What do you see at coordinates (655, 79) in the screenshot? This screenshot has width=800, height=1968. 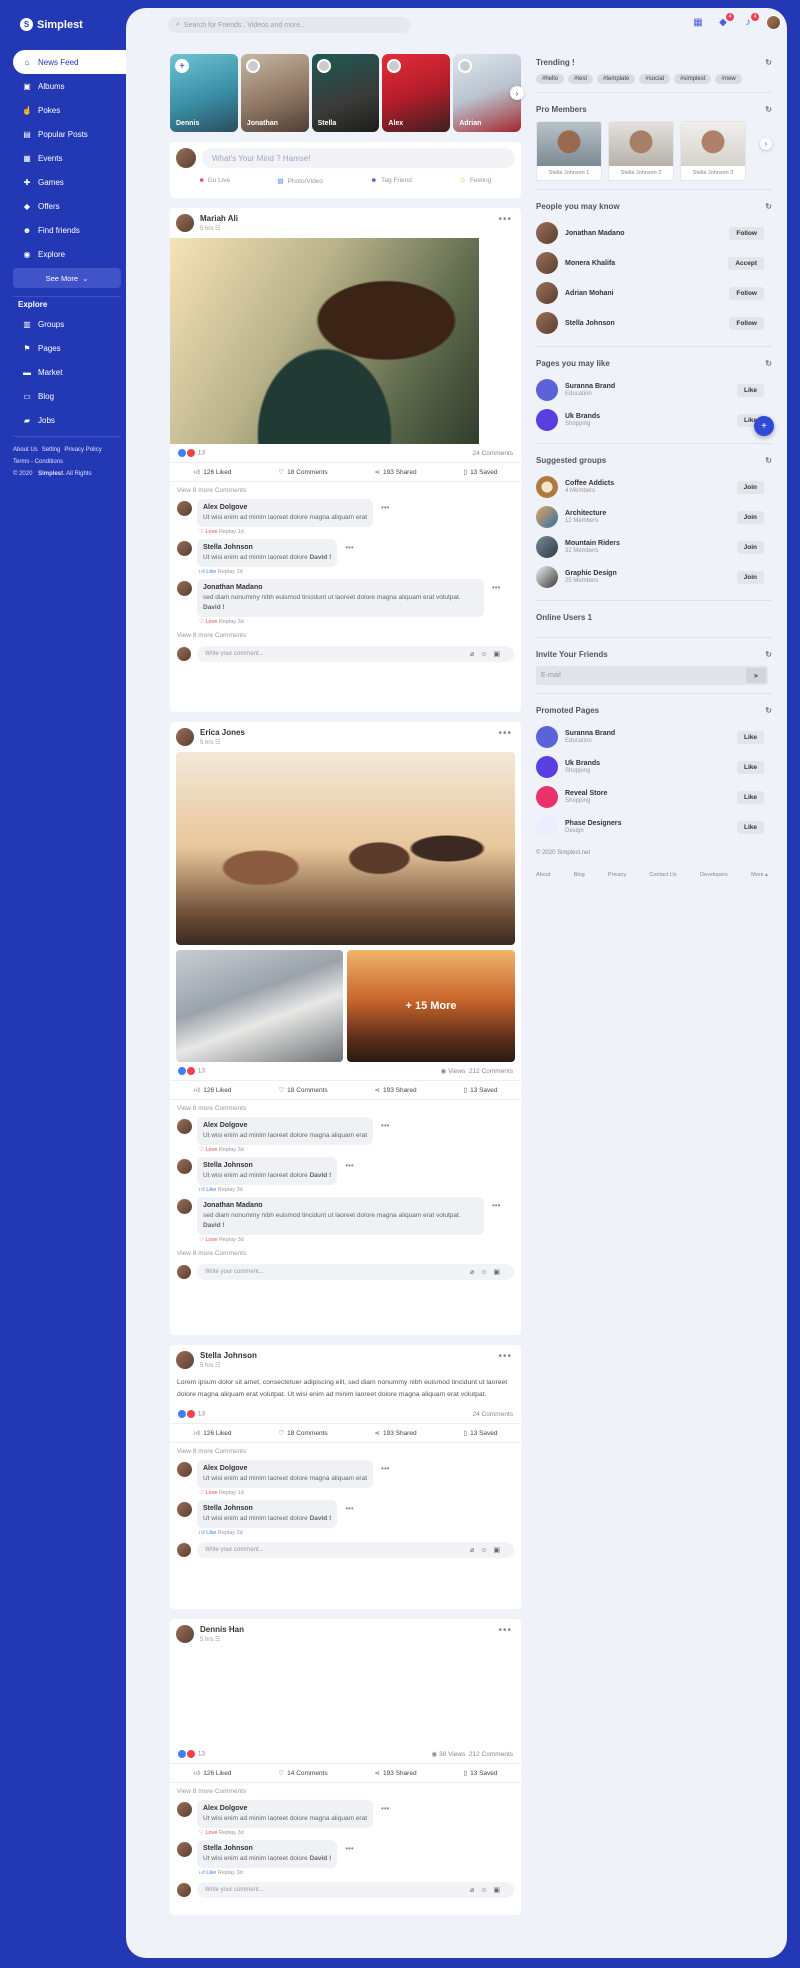 I see `trending-tag: #social` at bounding box center [655, 79].